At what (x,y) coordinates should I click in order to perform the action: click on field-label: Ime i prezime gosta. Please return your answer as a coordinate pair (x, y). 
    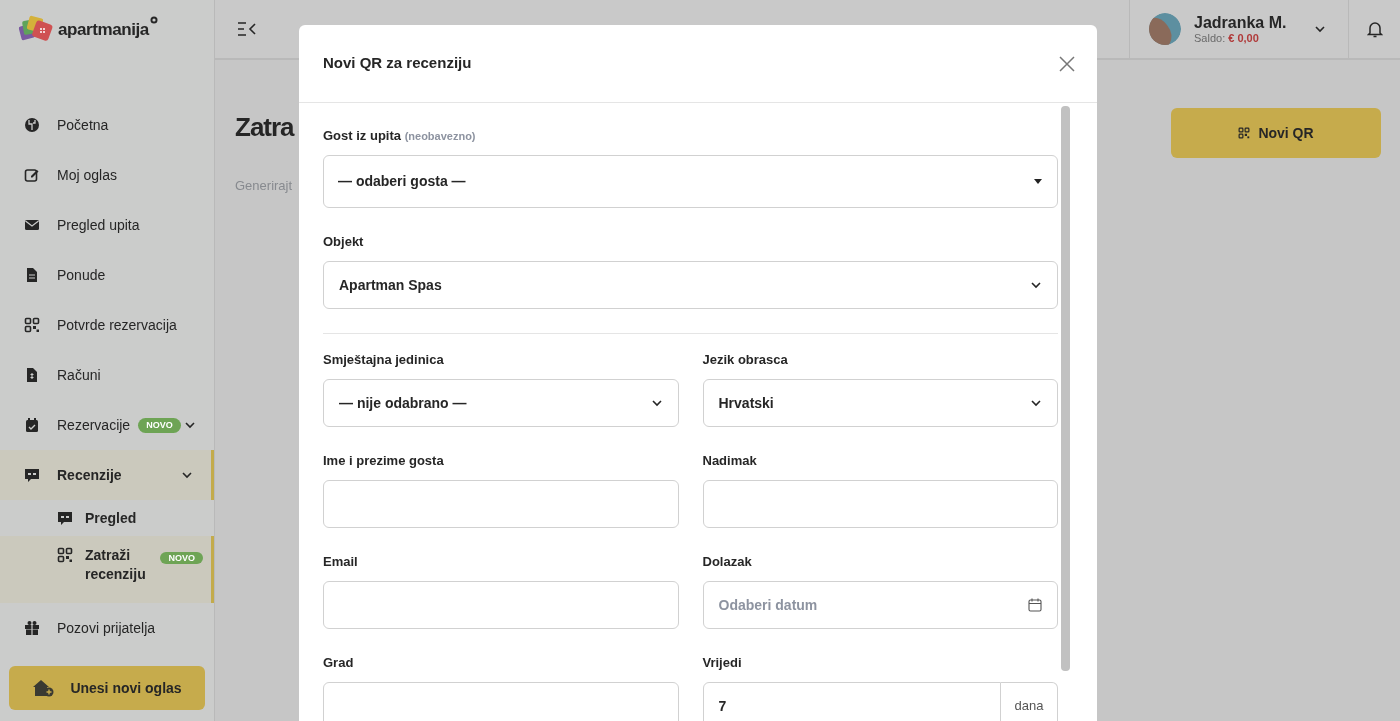
    Looking at the image, I should click on (384, 461).